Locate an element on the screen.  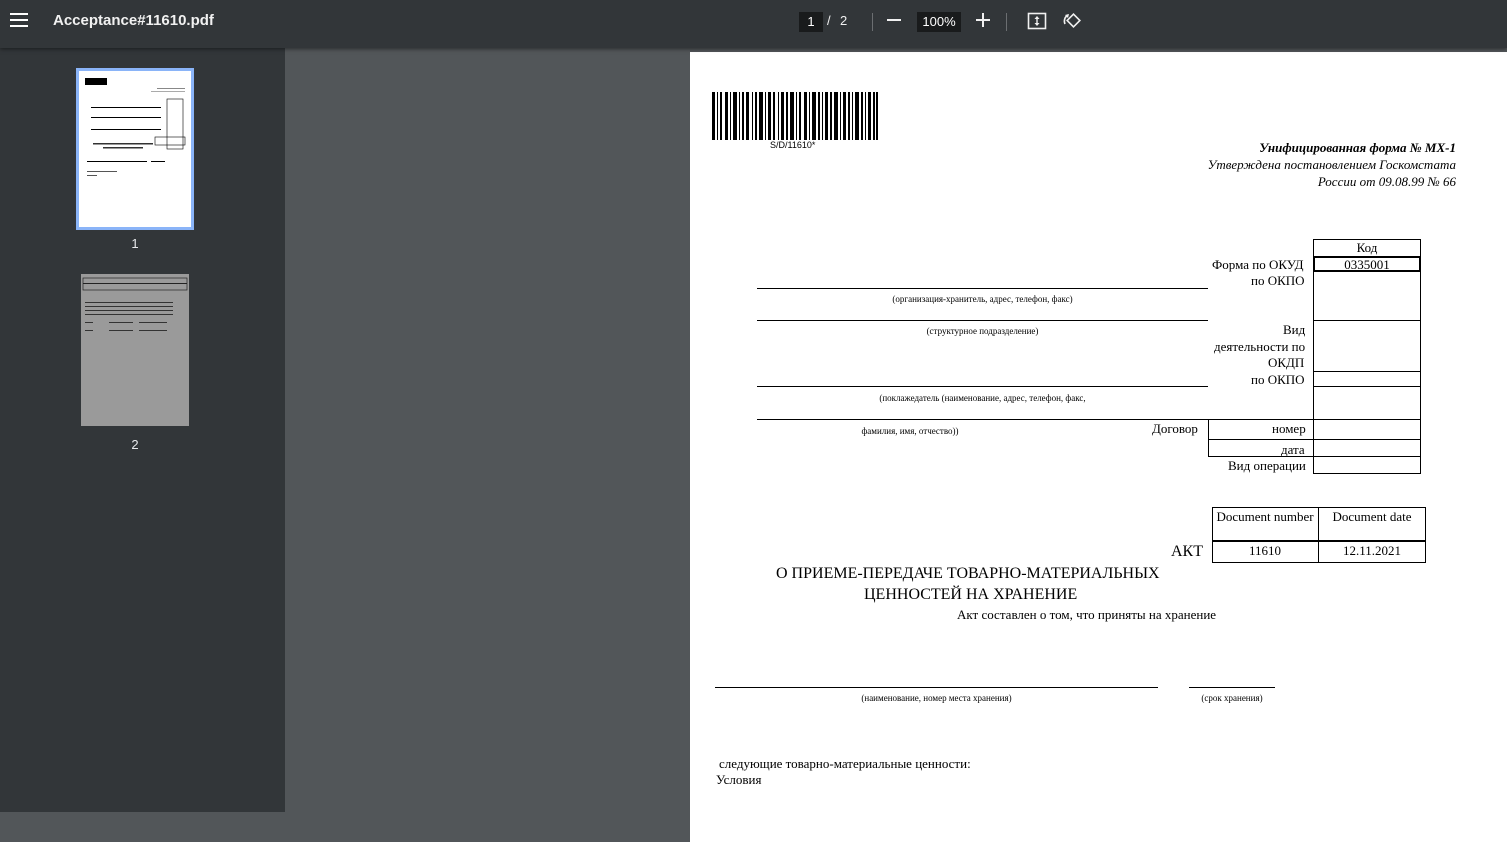
activity-value-cell is located at coordinates (1367, 346).